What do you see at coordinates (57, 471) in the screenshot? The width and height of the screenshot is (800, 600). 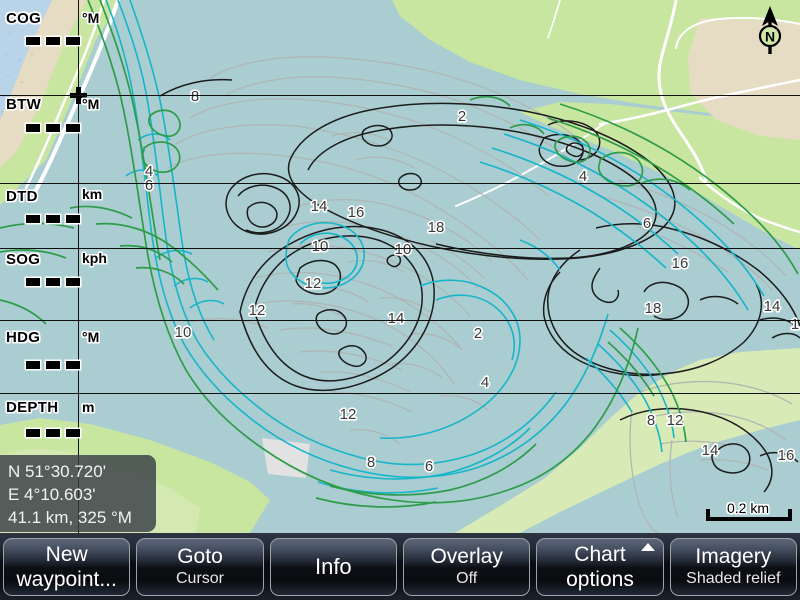 I see `cursor-latitude: N 51°30.720'` at bounding box center [57, 471].